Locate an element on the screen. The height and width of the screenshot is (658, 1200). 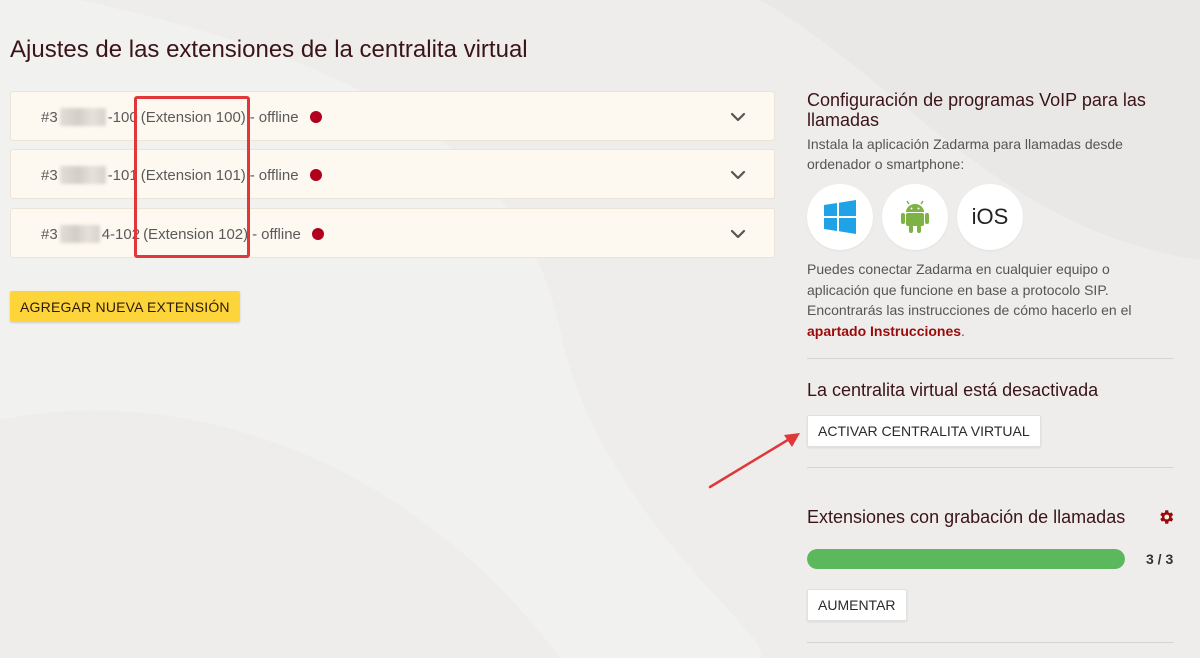
windows-icon is located at coordinates (840, 217).